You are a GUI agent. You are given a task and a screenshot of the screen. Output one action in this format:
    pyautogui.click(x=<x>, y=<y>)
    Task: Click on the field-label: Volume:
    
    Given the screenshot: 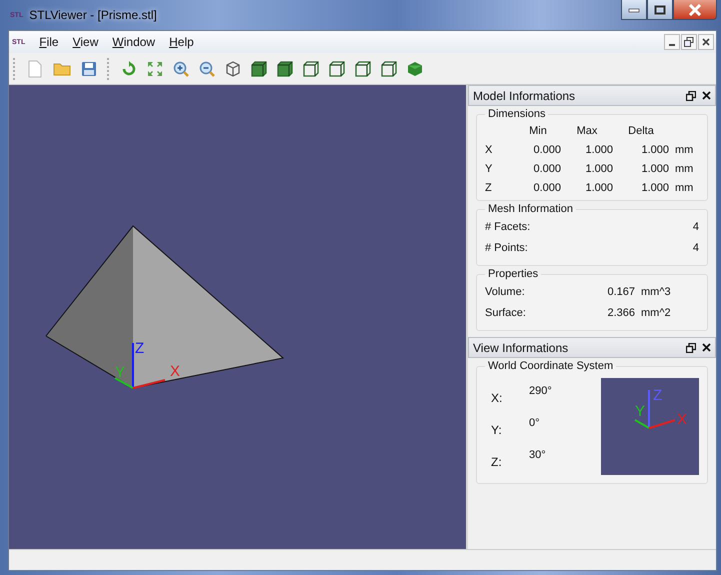 What is the action you would take?
    pyautogui.click(x=505, y=292)
    